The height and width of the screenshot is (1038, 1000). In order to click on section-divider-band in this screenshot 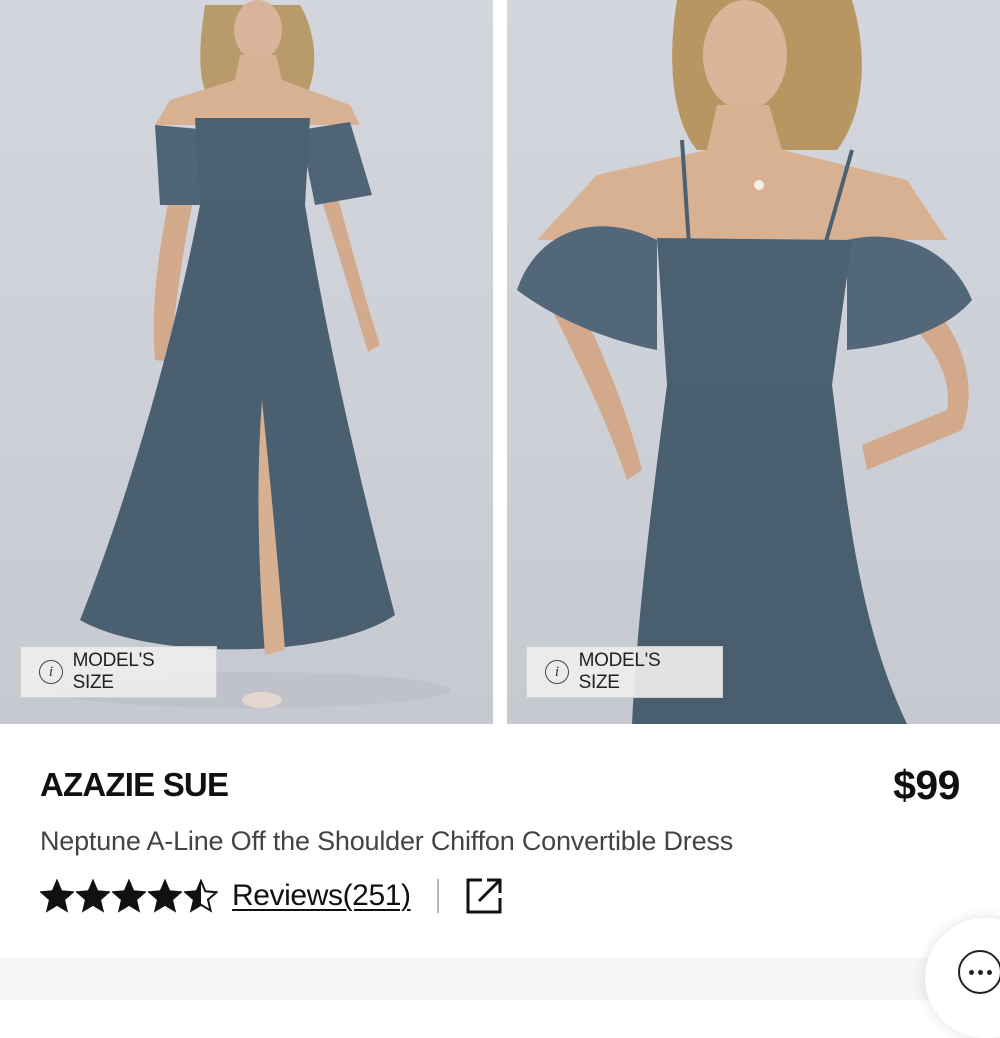, I will do `click(500, 979)`.